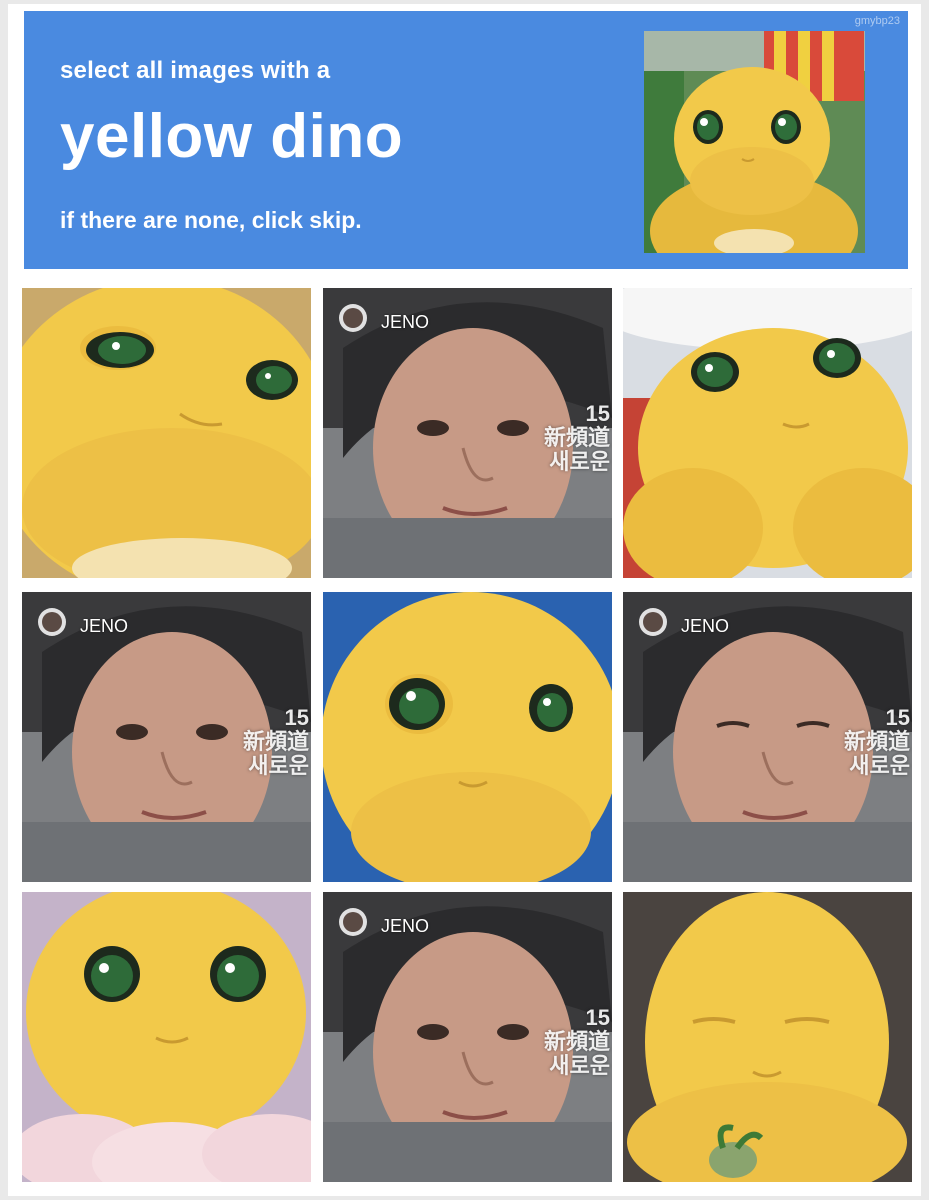 The height and width of the screenshot is (1200, 929). Describe the element at coordinates (166, 737) in the screenshot. I see `grid-tile-4: JENO 15 新頻道 새로운` at that location.